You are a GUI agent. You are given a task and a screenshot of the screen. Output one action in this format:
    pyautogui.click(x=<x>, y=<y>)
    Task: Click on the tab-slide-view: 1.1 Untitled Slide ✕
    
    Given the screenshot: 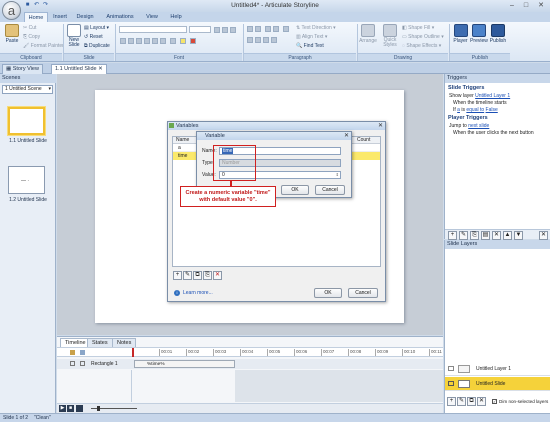 What is the action you would take?
    pyautogui.click(x=79, y=69)
    